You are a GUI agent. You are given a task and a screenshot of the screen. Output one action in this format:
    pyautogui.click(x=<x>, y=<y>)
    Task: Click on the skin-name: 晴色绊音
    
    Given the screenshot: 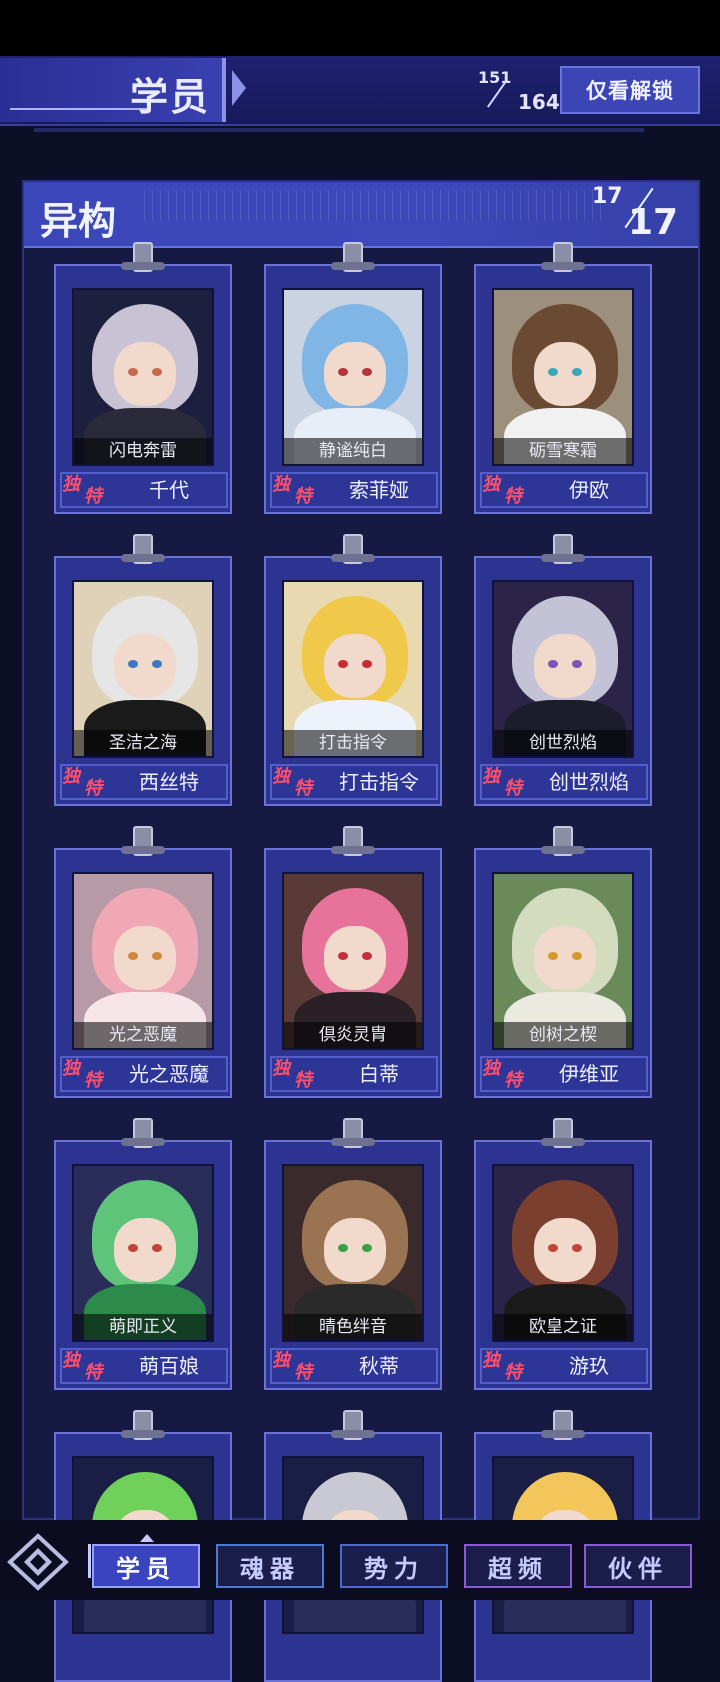 What is the action you would take?
    pyautogui.click(x=353, y=1327)
    